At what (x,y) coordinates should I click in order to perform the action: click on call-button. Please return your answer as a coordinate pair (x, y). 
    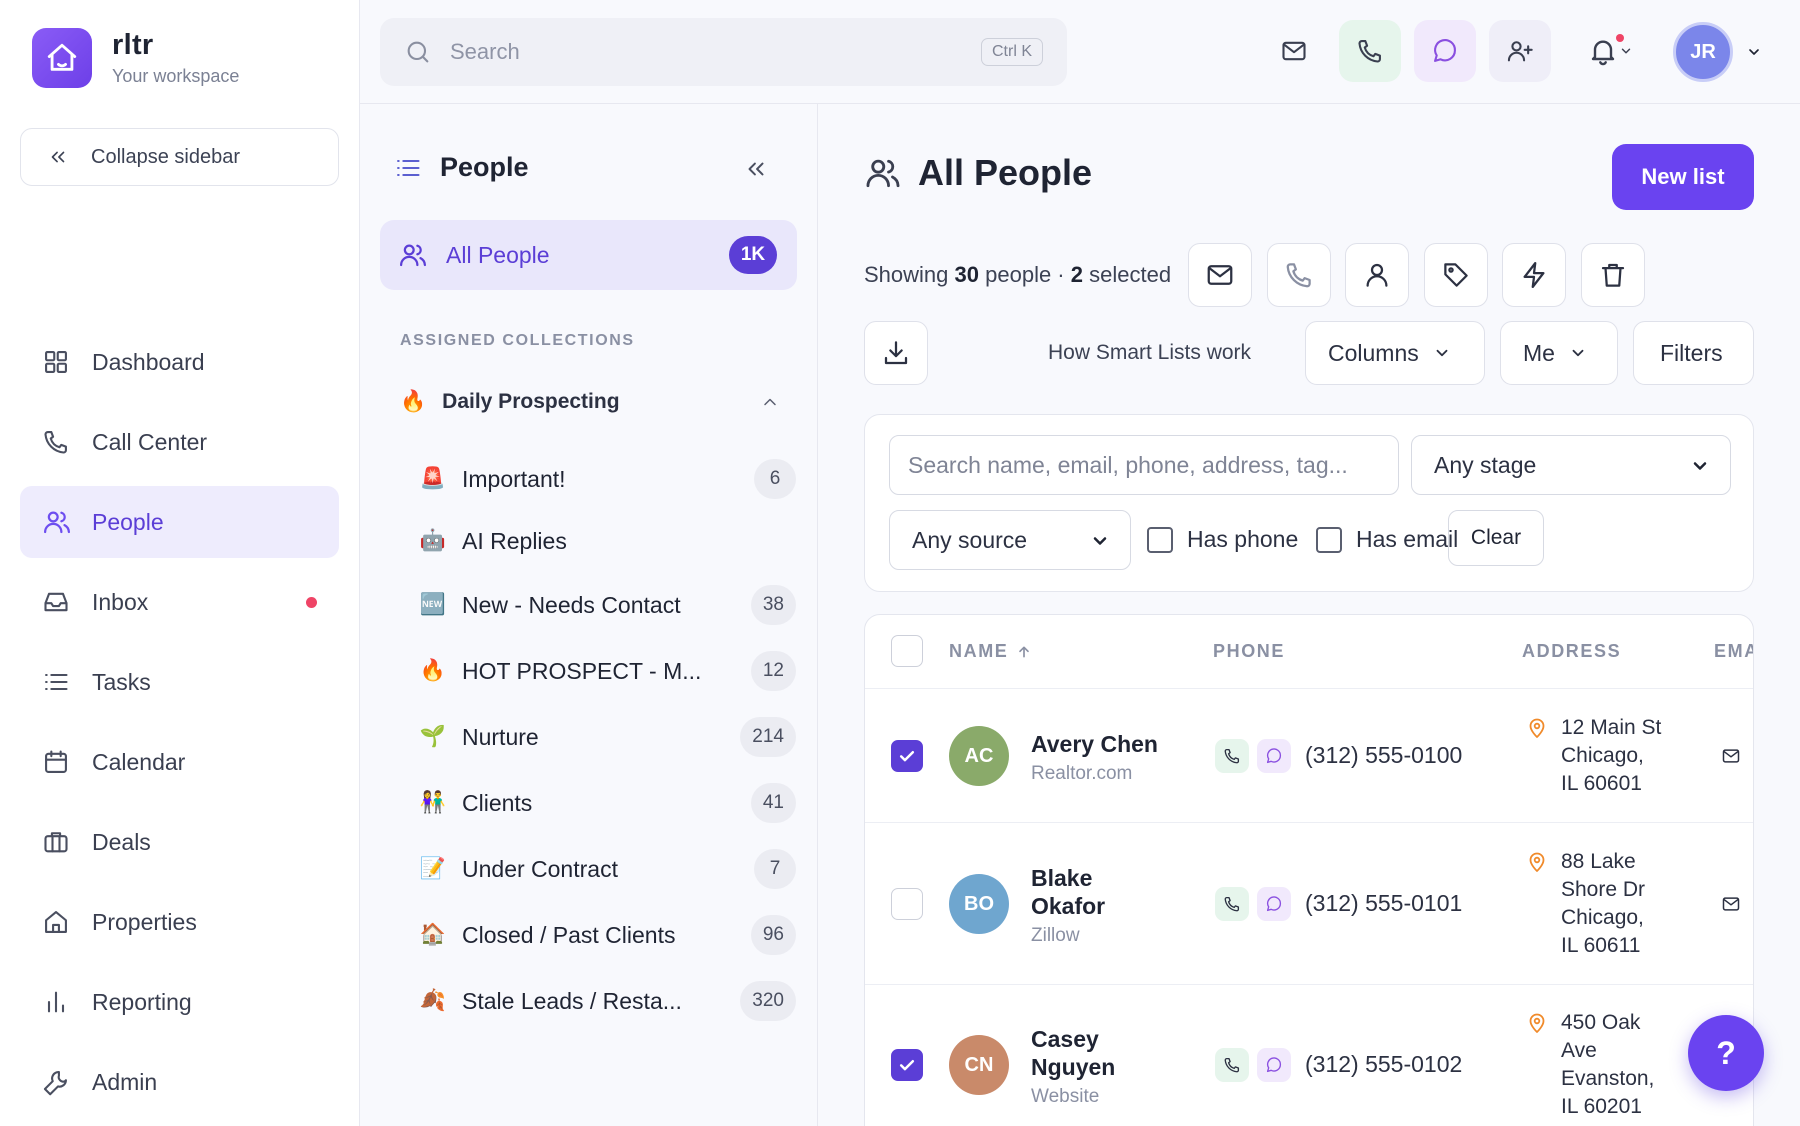
    Looking at the image, I should click on (1370, 51).